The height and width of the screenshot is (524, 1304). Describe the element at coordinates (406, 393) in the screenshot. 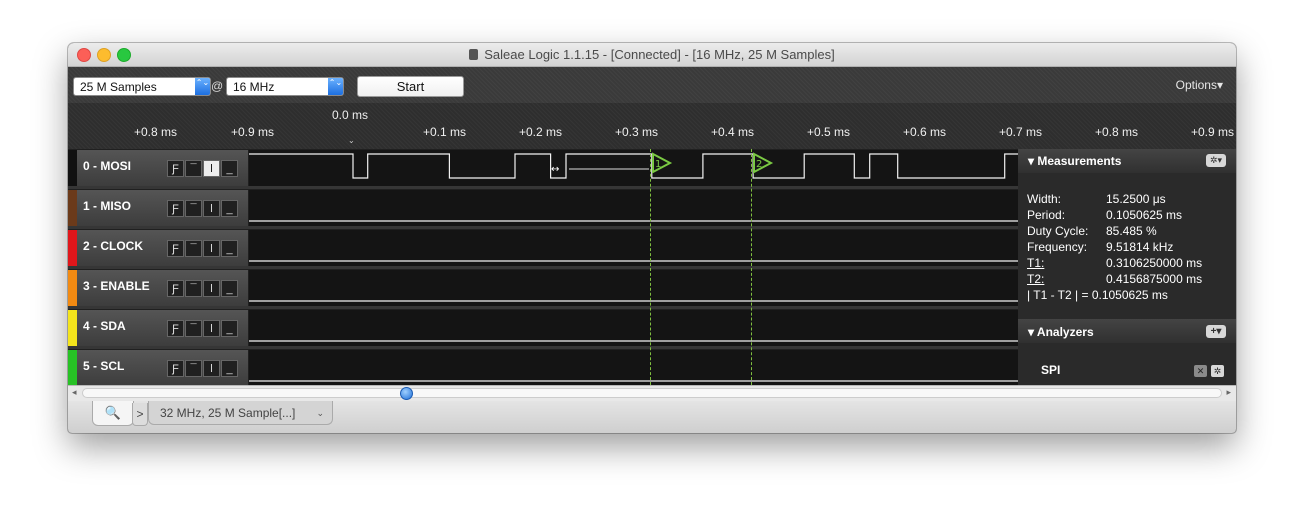

I see `scroll-thumb` at that location.